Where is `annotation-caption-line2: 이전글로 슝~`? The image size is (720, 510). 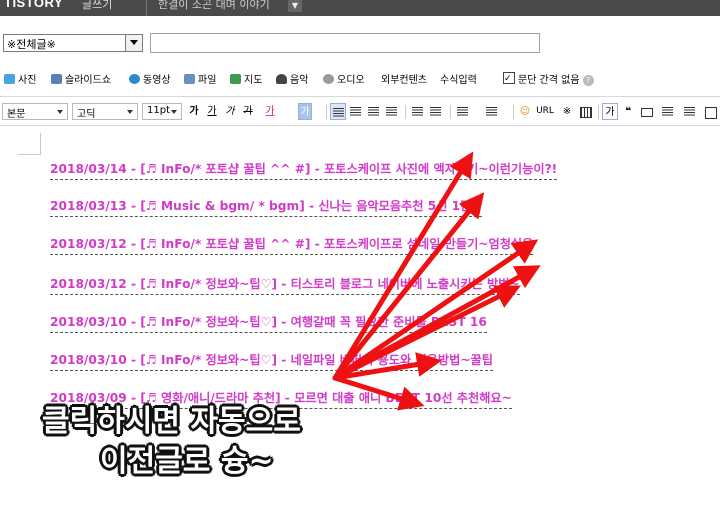 annotation-caption-line2: 이전글로 슝~ is located at coordinates (187, 461).